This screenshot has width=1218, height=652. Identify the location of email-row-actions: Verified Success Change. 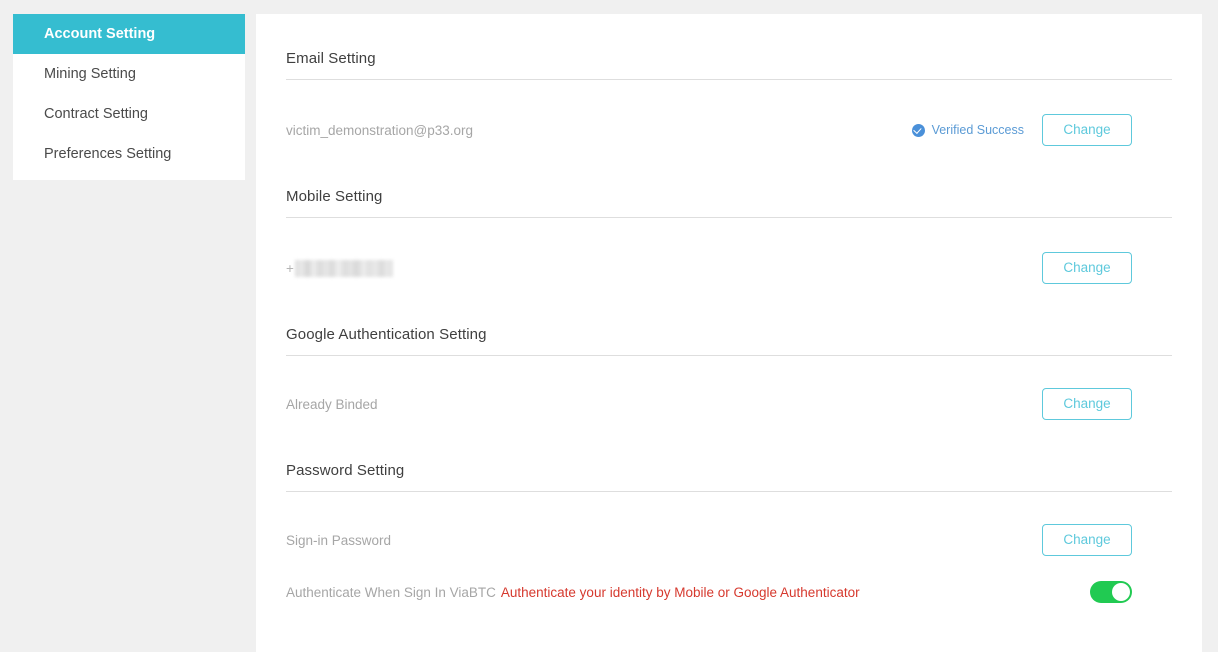
(1021, 130).